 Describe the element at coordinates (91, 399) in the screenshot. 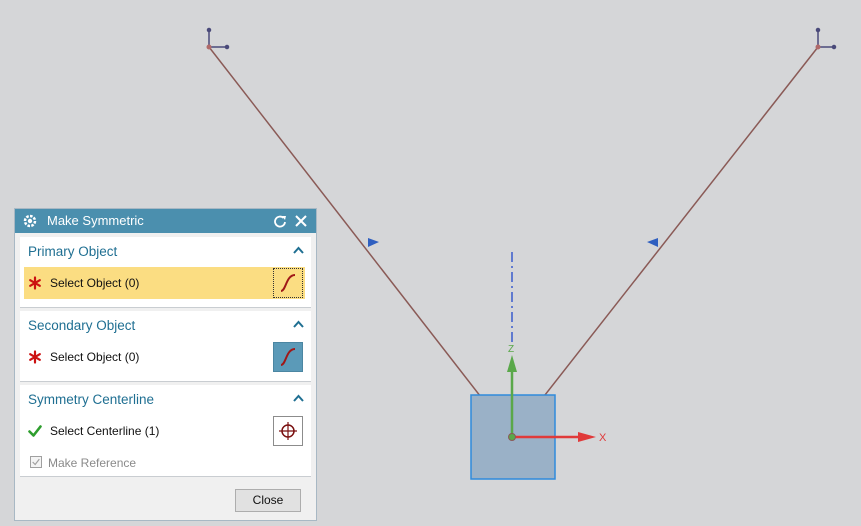

I see `symmetry-centerline-title: Symmetry Centerline` at that location.